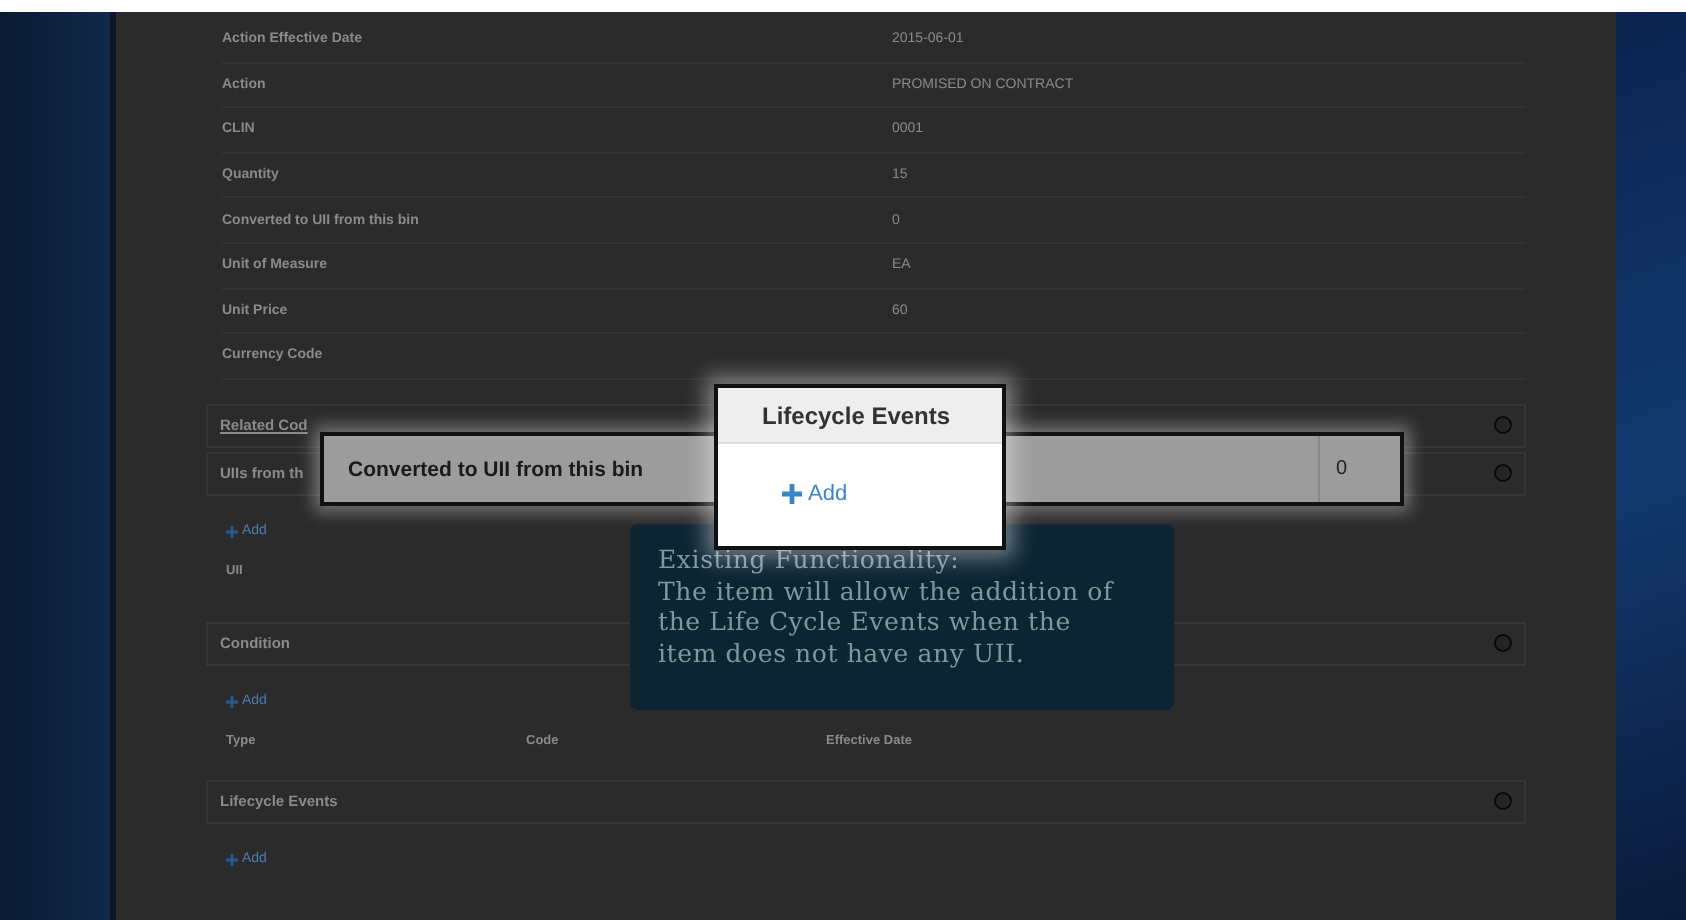 Image resolution: width=1686 pixels, height=920 pixels. Describe the element at coordinates (860, 416) in the screenshot. I see `popup-title: Lifecycle Events` at that location.